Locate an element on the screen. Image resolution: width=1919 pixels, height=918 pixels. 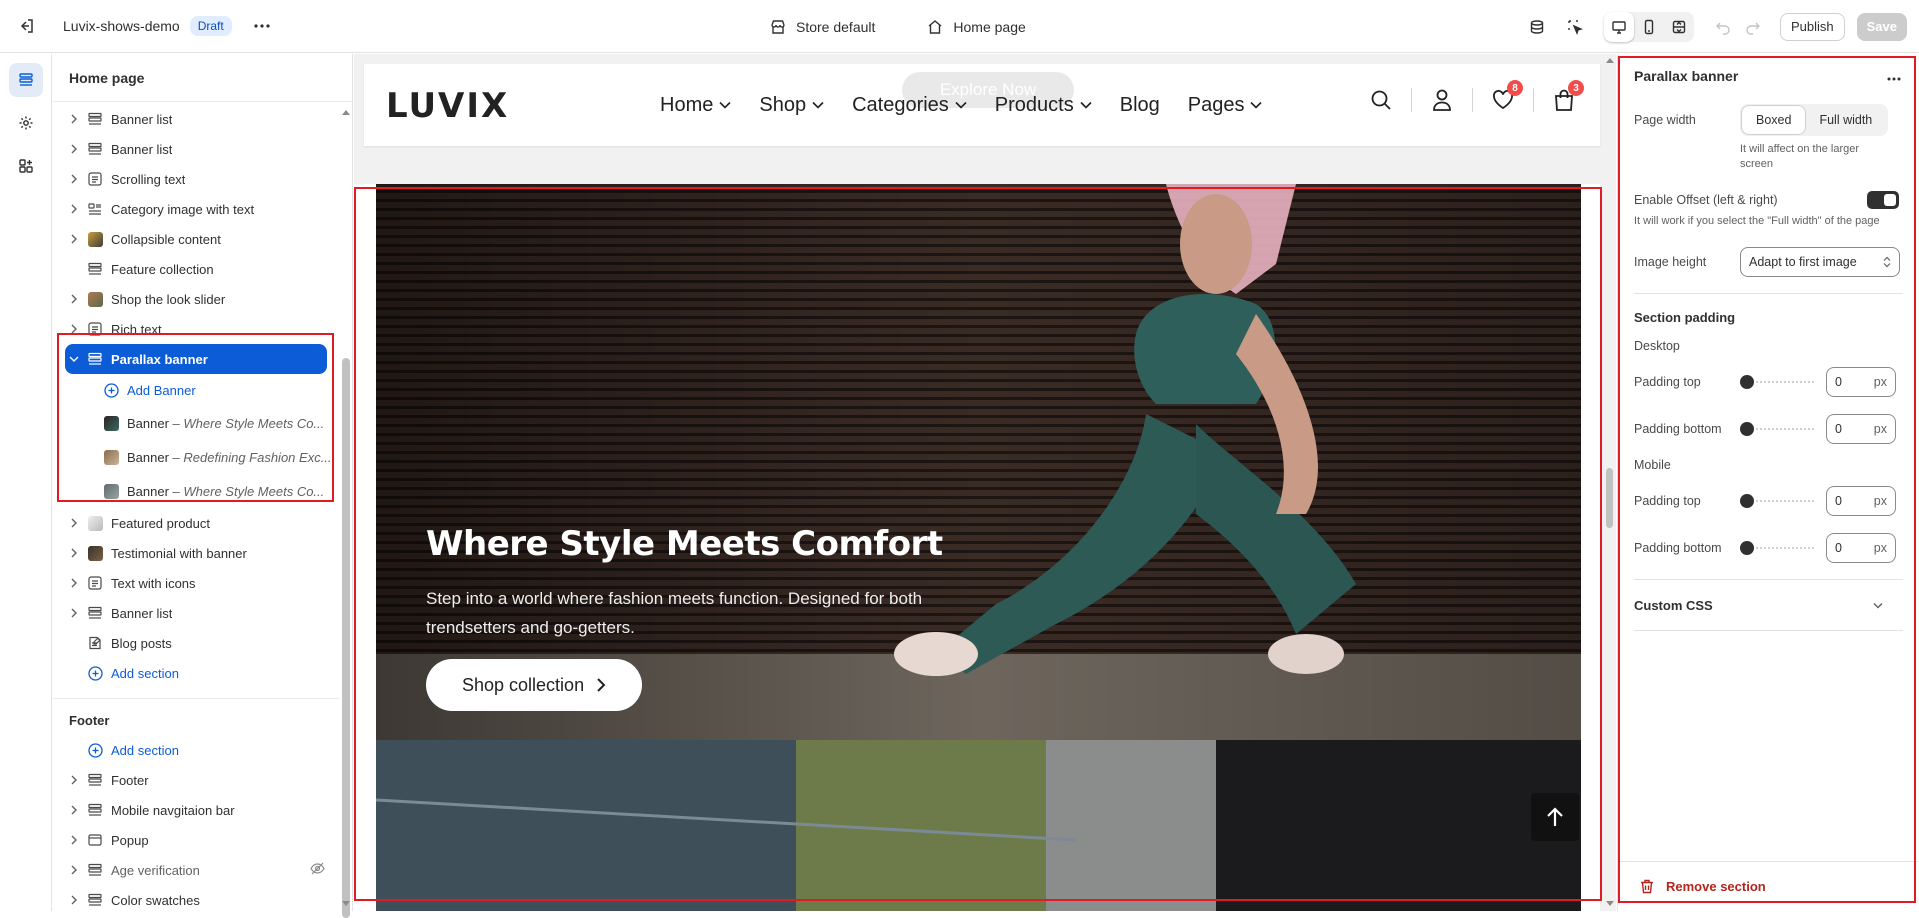
add-footer-section-button: Add section is located at coordinates (196, 750).